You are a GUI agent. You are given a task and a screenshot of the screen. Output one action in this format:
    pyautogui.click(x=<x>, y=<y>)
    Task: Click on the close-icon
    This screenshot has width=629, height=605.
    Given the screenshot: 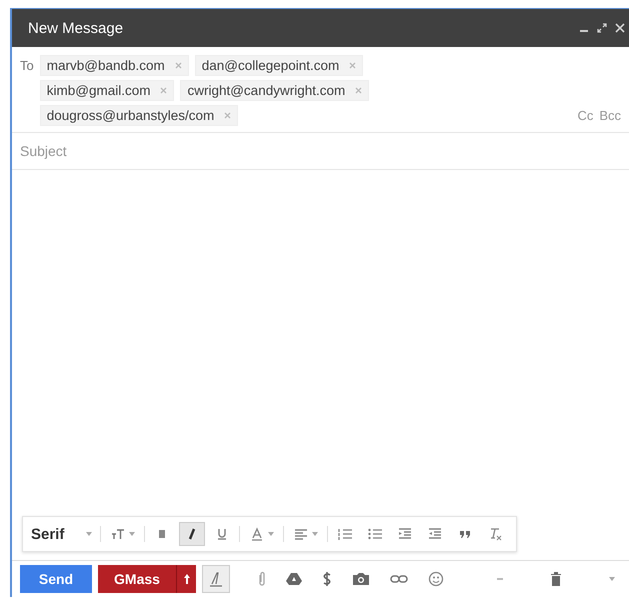 What is the action you would take?
    pyautogui.click(x=620, y=28)
    